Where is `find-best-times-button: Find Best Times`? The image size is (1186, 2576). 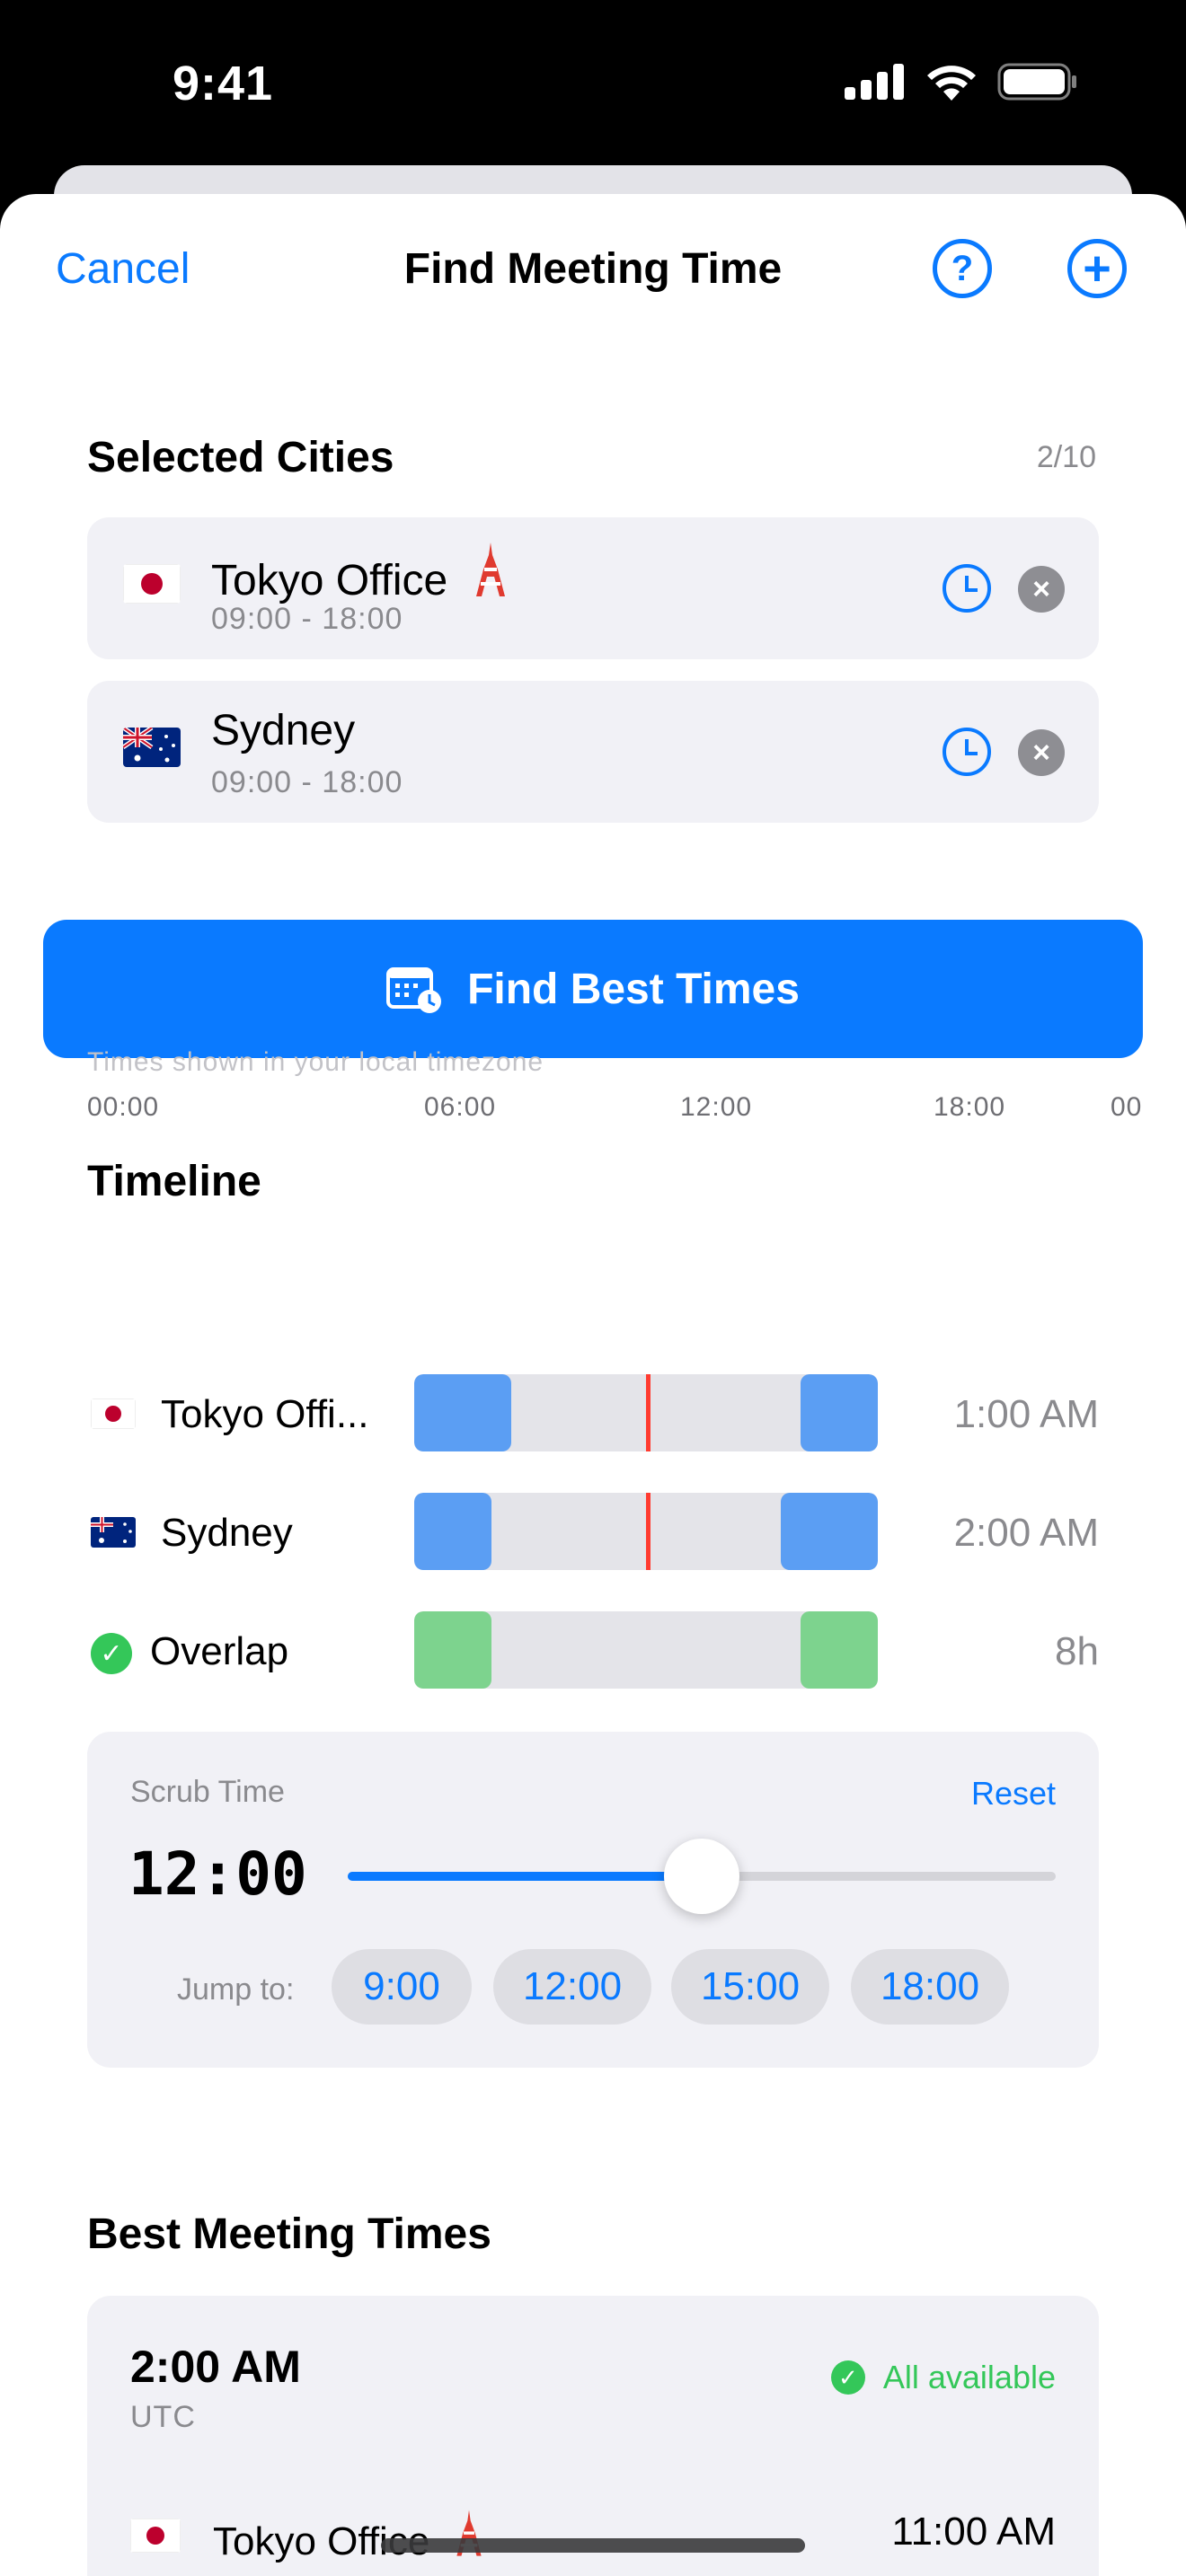
find-best-times-button: Find Best Times is located at coordinates (593, 989).